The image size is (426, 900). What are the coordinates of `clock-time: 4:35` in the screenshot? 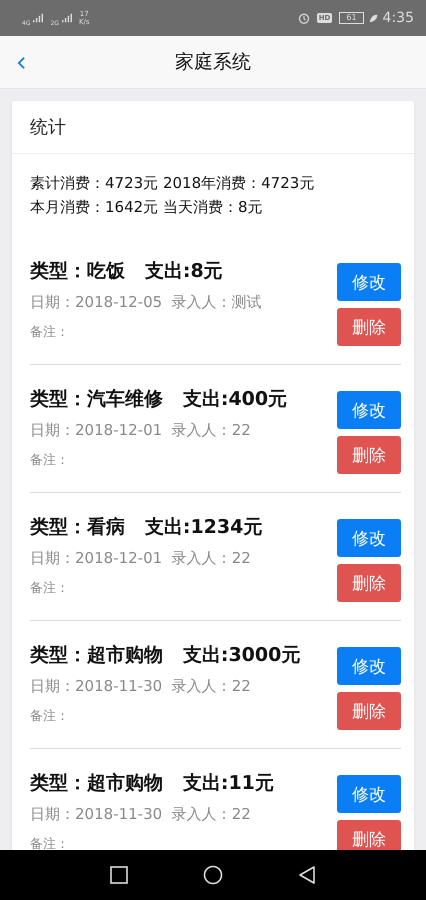 It's located at (398, 18).